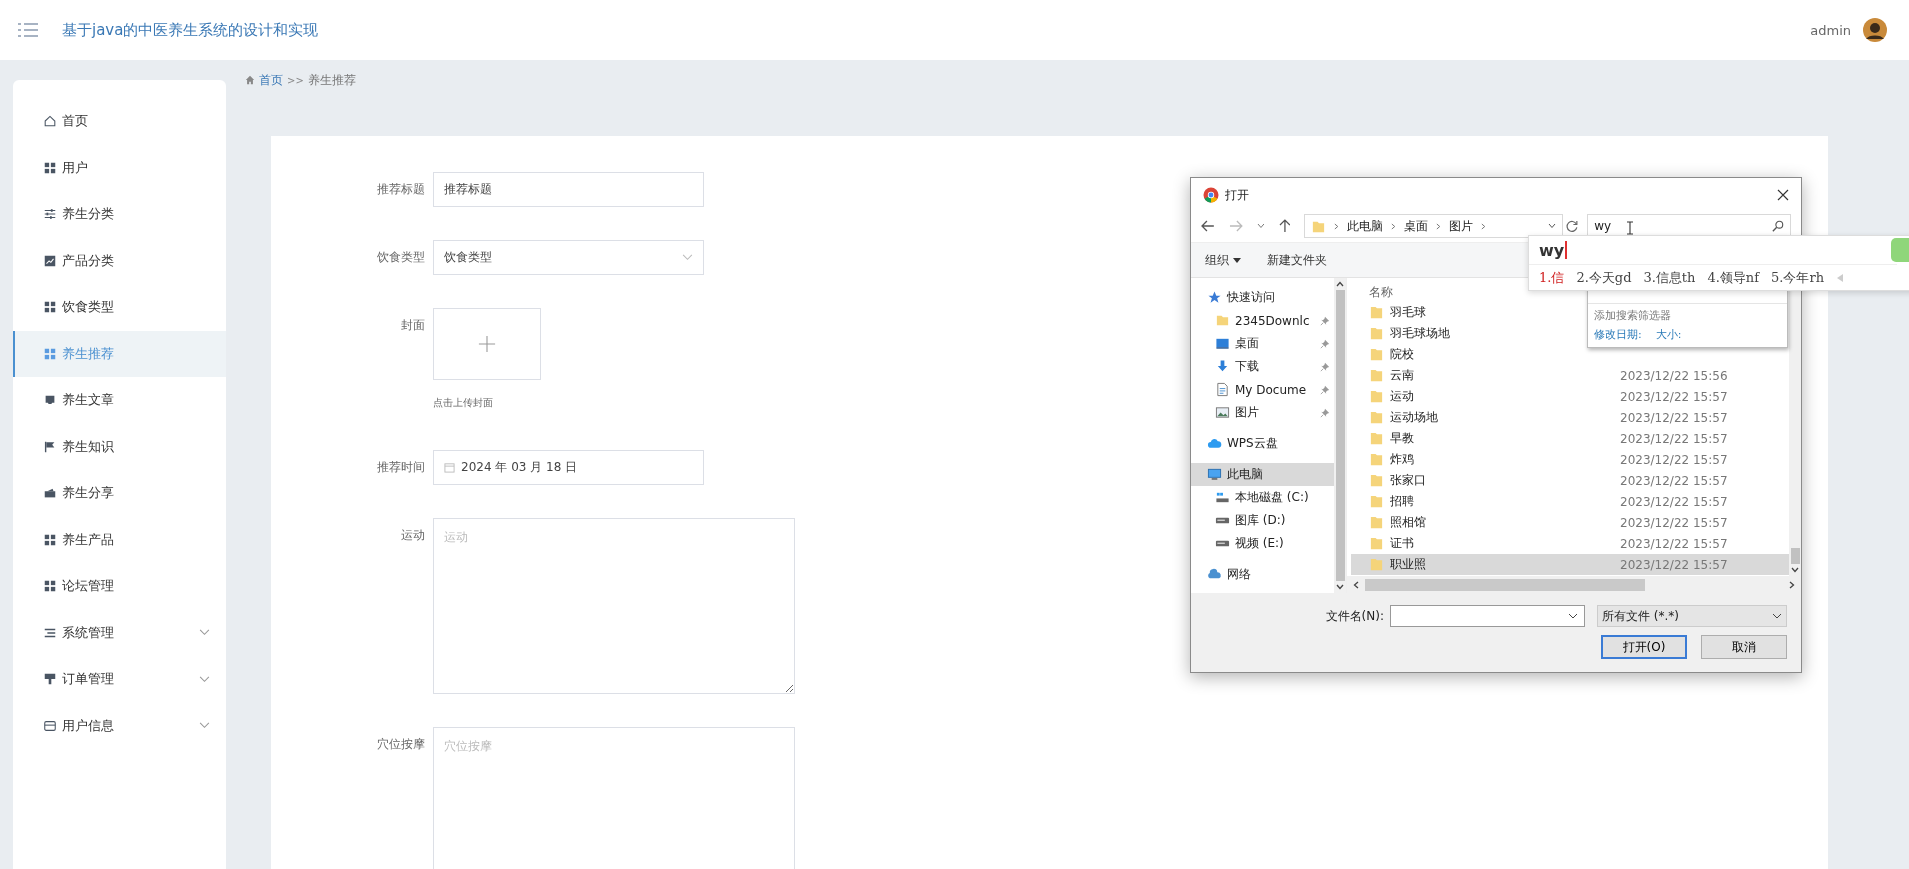 Image resolution: width=1909 pixels, height=869 pixels. What do you see at coordinates (331, 80) in the screenshot?
I see `breadcrumb-current: 养生推荐` at bounding box center [331, 80].